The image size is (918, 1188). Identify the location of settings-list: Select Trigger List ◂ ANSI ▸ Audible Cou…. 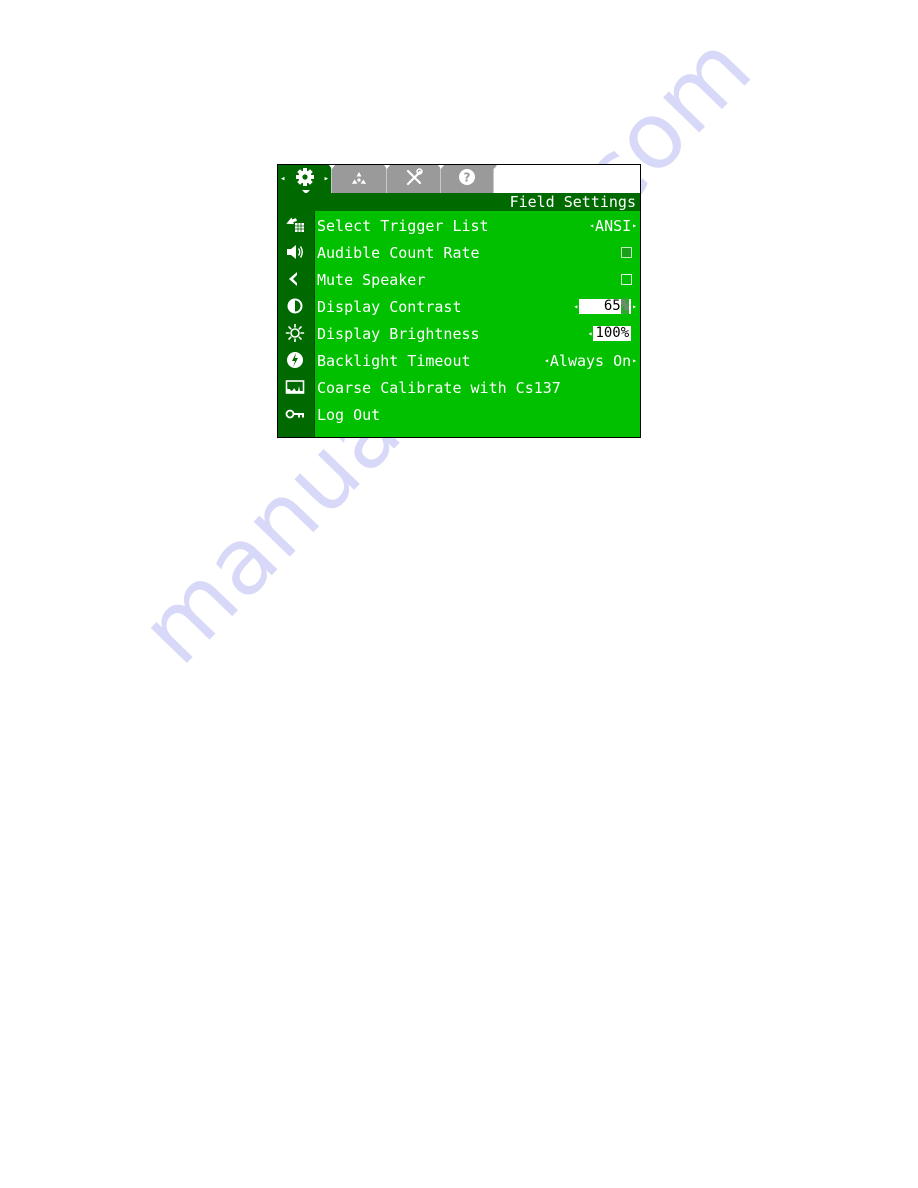
(477, 324).